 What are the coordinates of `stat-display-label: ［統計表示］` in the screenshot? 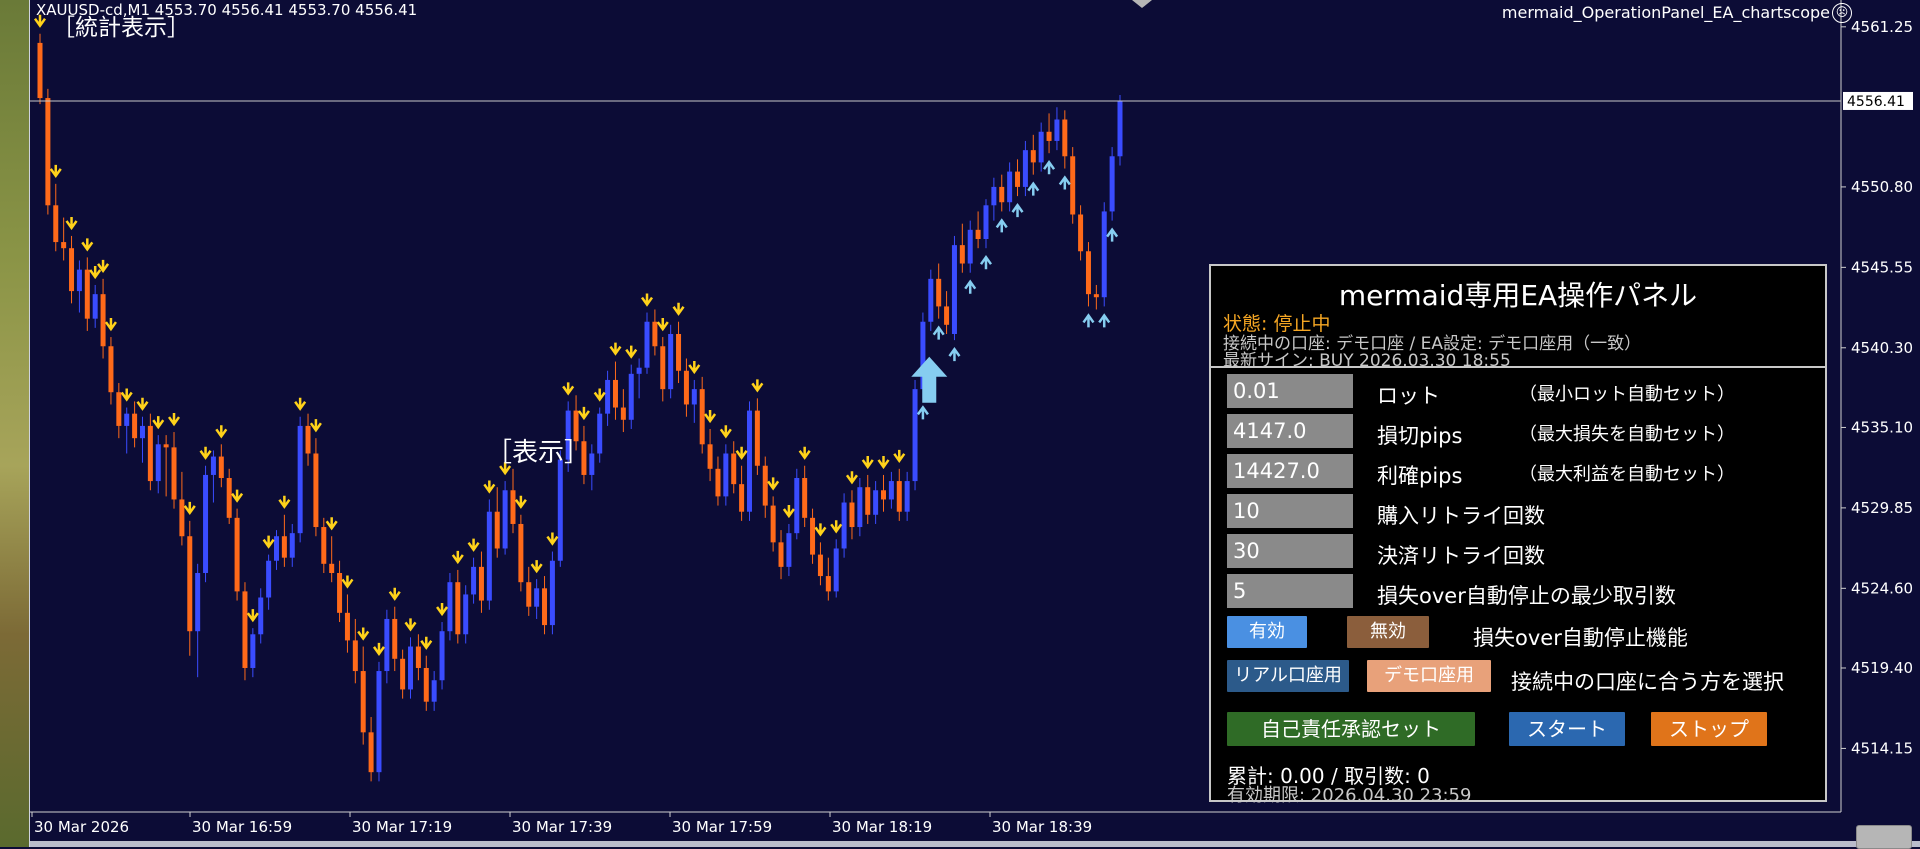 It's located at (121, 25).